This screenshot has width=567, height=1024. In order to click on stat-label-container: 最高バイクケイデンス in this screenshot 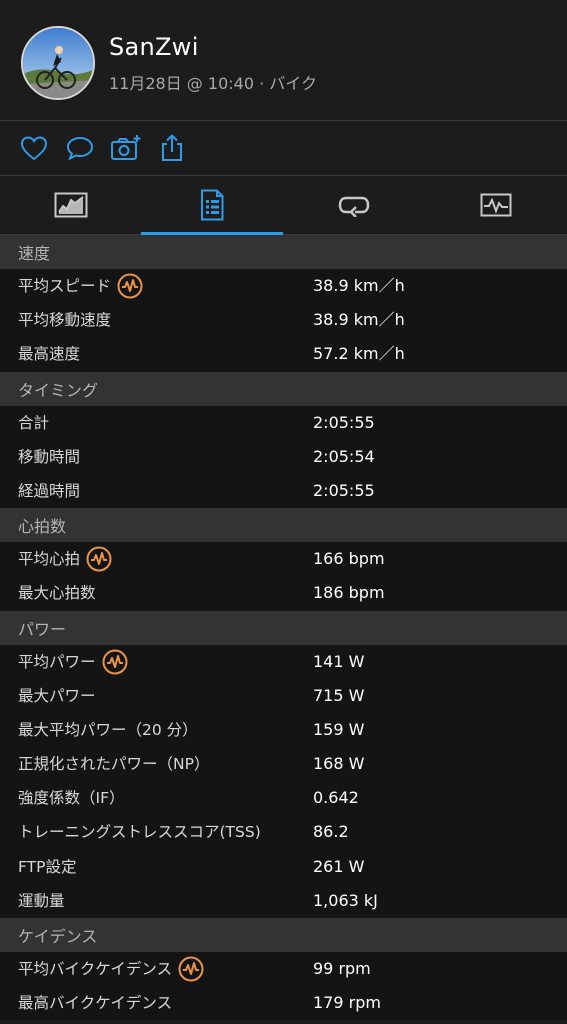, I will do `click(95, 1003)`.